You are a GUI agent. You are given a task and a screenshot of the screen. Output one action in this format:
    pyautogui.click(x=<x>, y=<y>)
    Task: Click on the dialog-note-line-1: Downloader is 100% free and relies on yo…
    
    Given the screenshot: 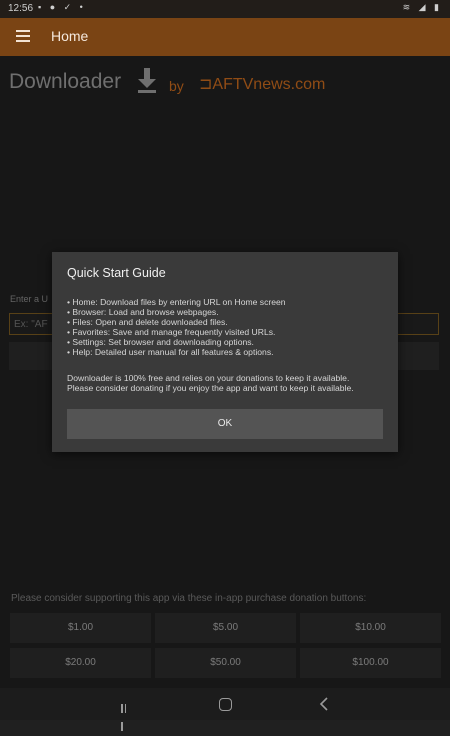 What is the action you would take?
    pyautogui.click(x=208, y=378)
    